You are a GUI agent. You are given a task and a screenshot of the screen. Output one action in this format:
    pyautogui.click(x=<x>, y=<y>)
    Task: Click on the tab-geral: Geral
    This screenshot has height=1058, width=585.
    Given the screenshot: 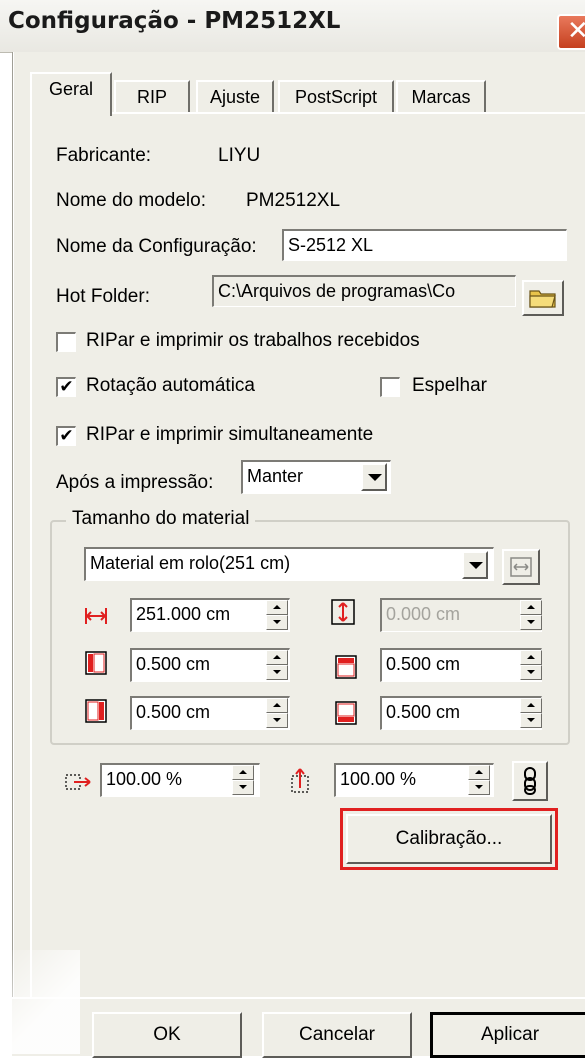 What is the action you would take?
    pyautogui.click(x=71, y=94)
    